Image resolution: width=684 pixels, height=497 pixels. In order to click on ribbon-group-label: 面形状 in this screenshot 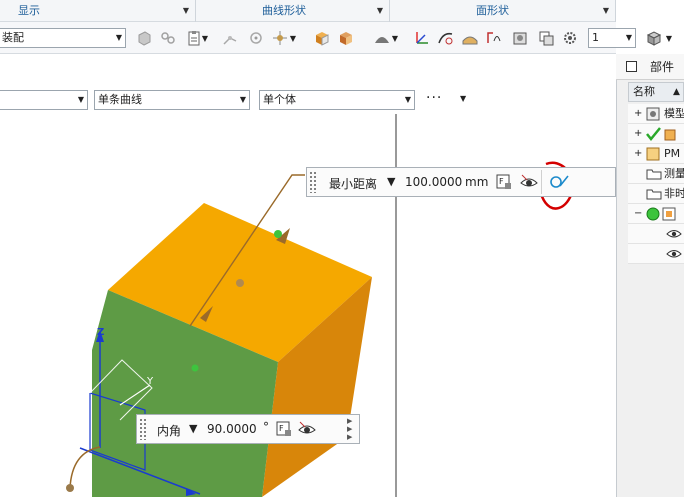, I will do `click(492, 10)`.